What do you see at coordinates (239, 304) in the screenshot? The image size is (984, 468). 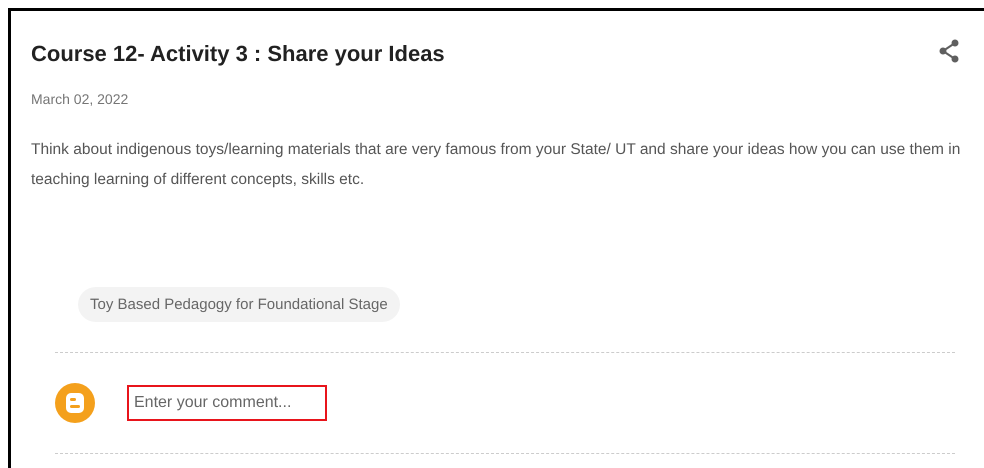 I see `label-chip: Toy Based Pedagogy for Foundational Stage` at bounding box center [239, 304].